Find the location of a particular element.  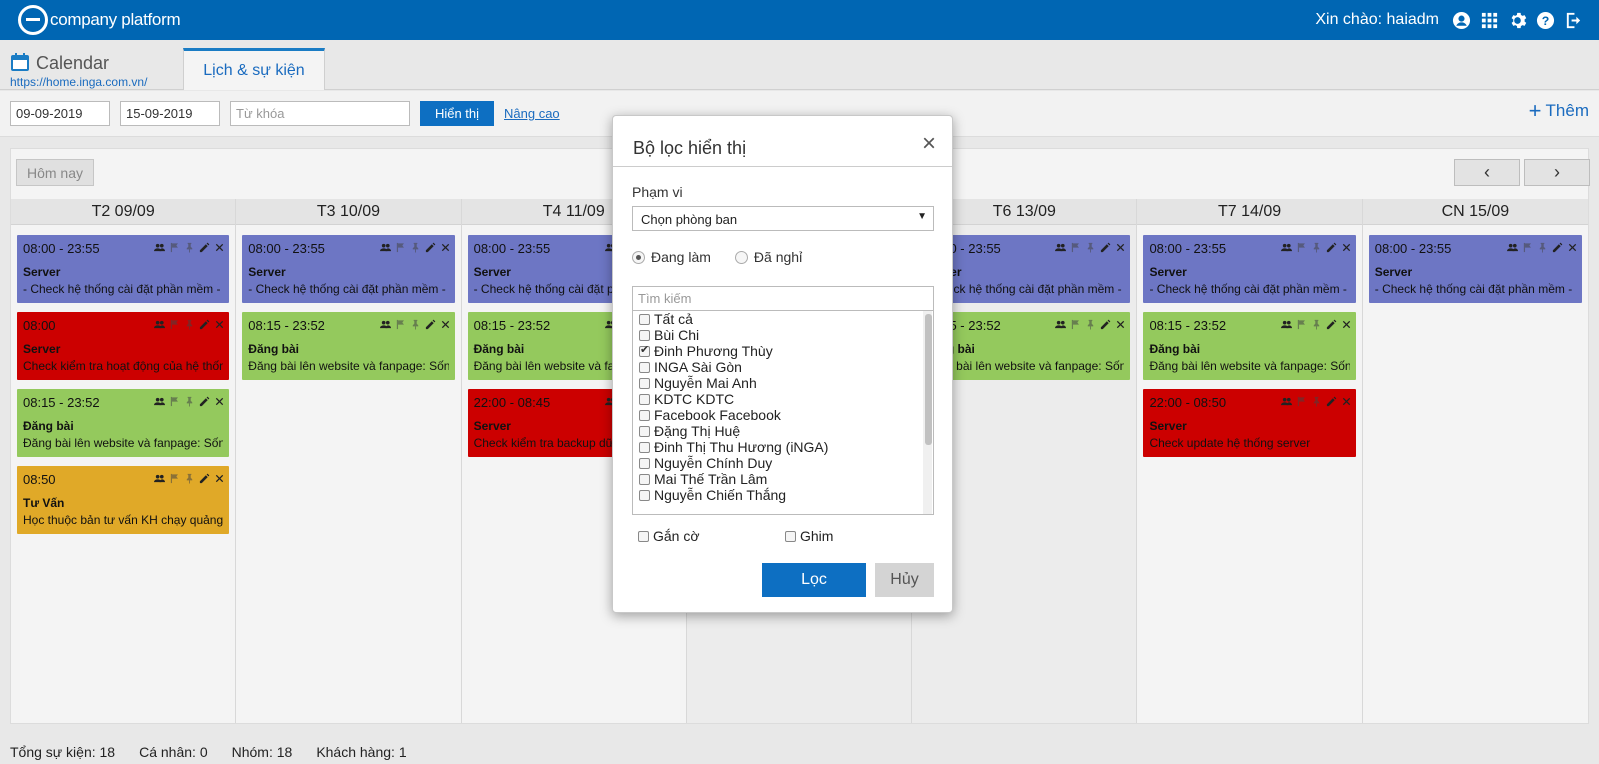

person-checkbox-item: Đặng Thị Huệ is located at coordinates (783, 431).